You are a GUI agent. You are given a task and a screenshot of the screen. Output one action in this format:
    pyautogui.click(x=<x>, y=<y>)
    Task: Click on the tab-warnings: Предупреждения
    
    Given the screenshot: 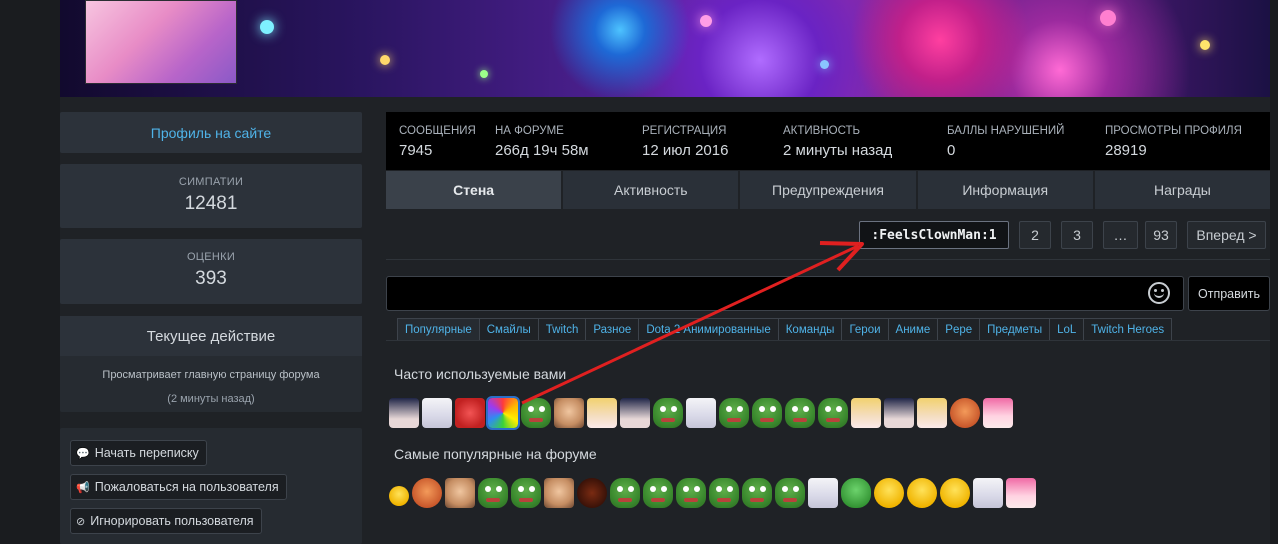 What is the action you would take?
    pyautogui.click(x=829, y=190)
    